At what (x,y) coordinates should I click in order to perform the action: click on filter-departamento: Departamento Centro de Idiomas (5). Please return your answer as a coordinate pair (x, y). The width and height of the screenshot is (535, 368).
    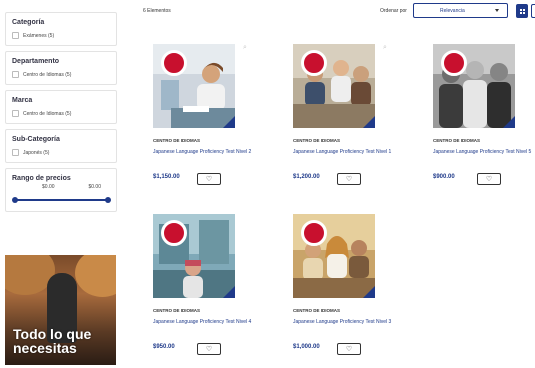
    Looking at the image, I should click on (61, 68).